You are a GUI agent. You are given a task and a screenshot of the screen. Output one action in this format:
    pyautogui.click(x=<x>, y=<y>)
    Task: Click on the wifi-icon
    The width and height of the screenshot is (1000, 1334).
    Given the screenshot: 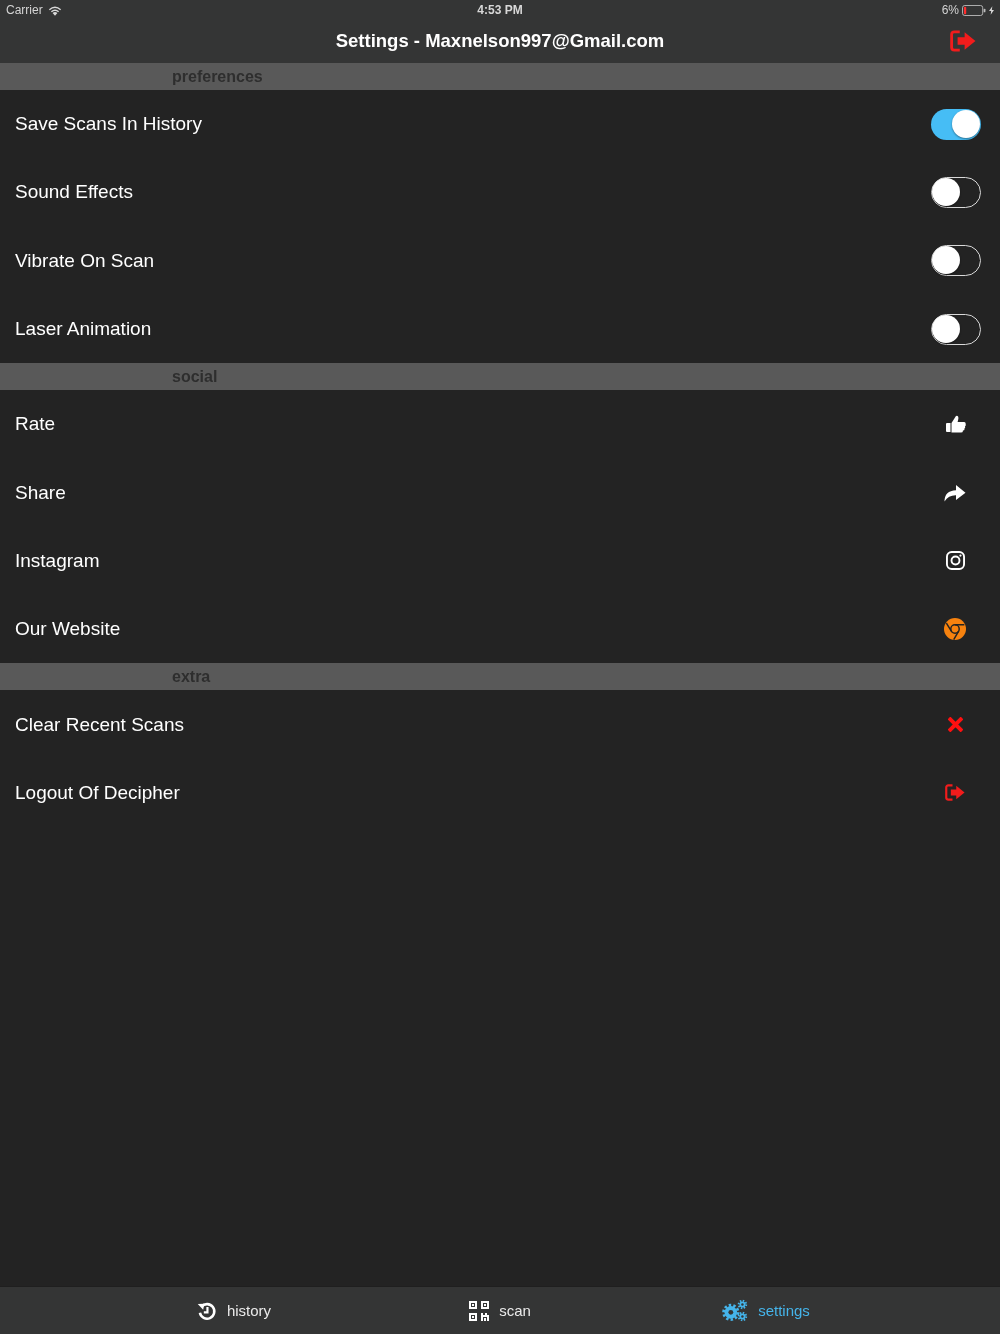 What is the action you would take?
    pyautogui.click(x=54, y=10)
    